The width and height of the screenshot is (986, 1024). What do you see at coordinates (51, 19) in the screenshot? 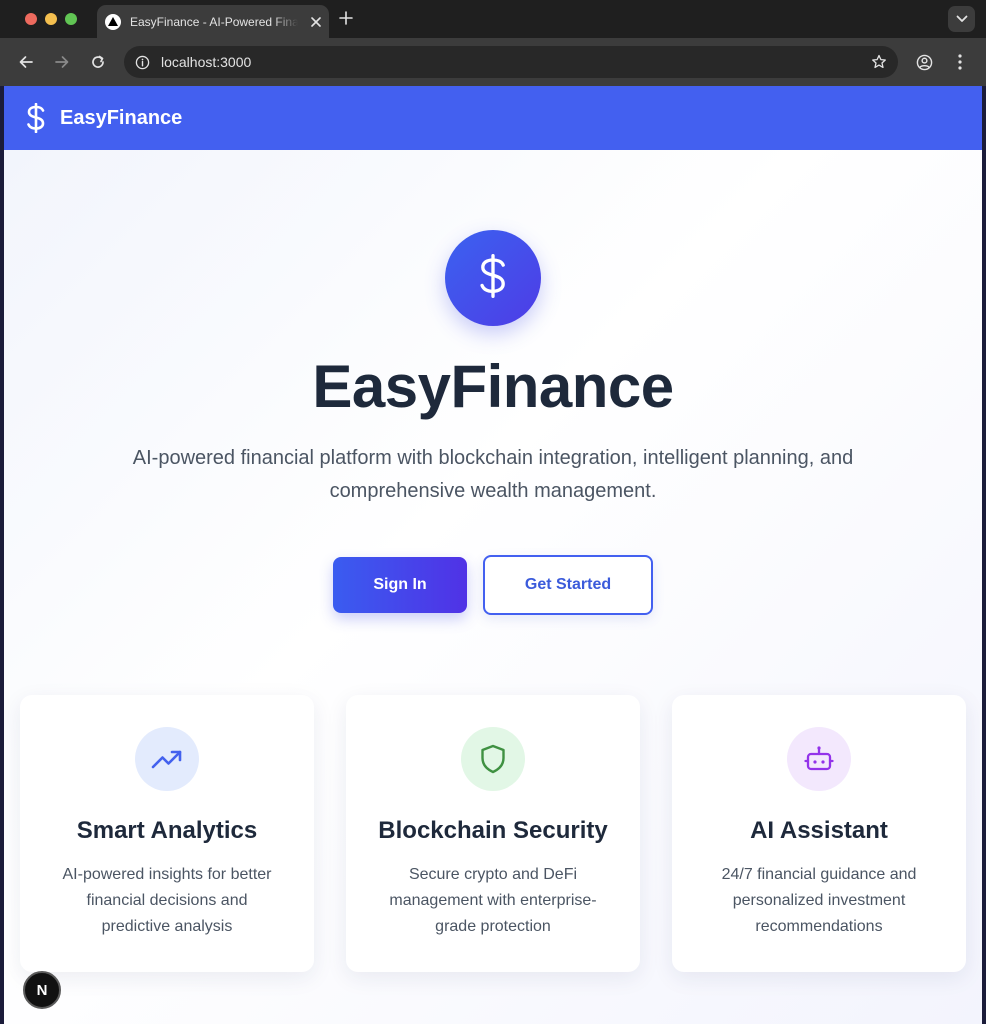
I see `minimize-window-button` at bounding box center [51, 19].